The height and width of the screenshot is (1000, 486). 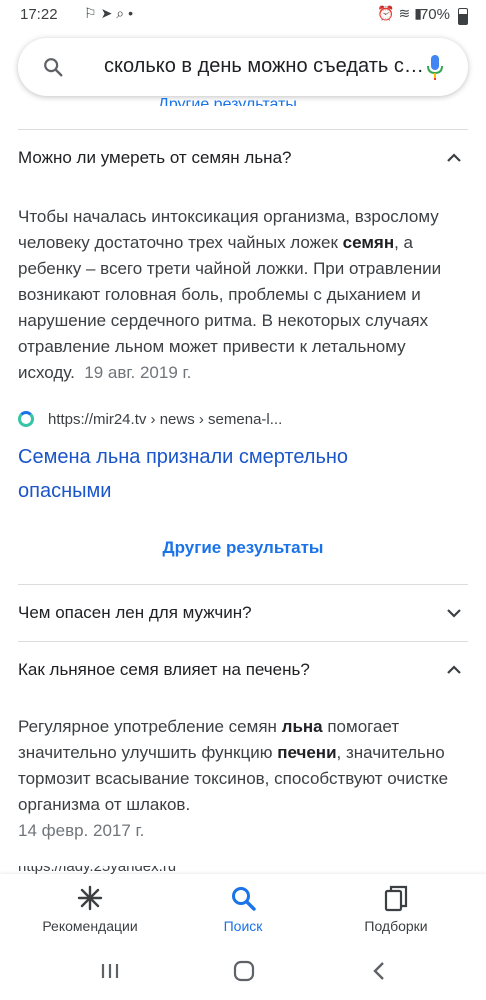 I want to click on search-icon: ⌕, so click(x=122, y=13).